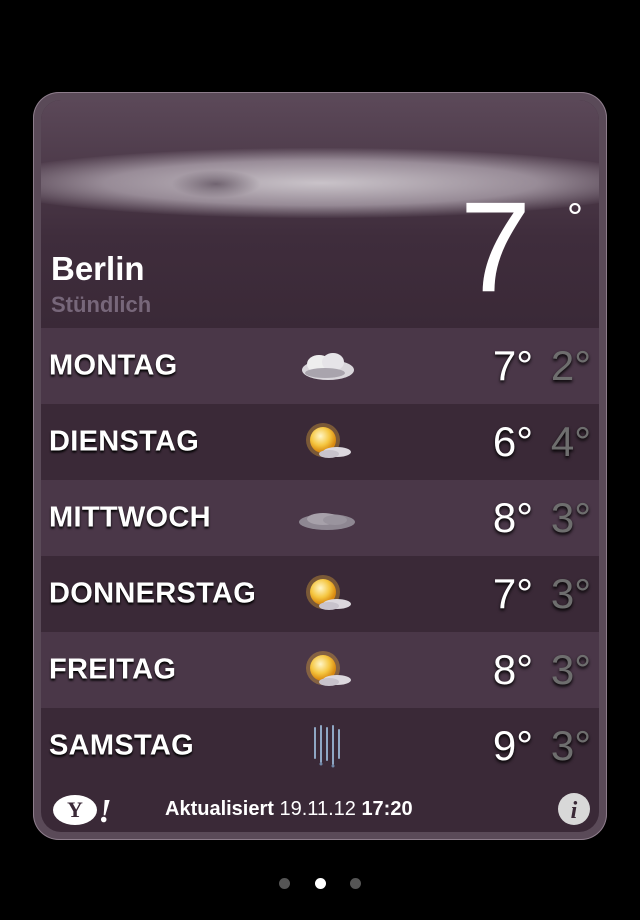 This screenshot has width=640, height=920. I want to click on forecast-row: DONNERSTAG 7° 3°, so click(320, 594).